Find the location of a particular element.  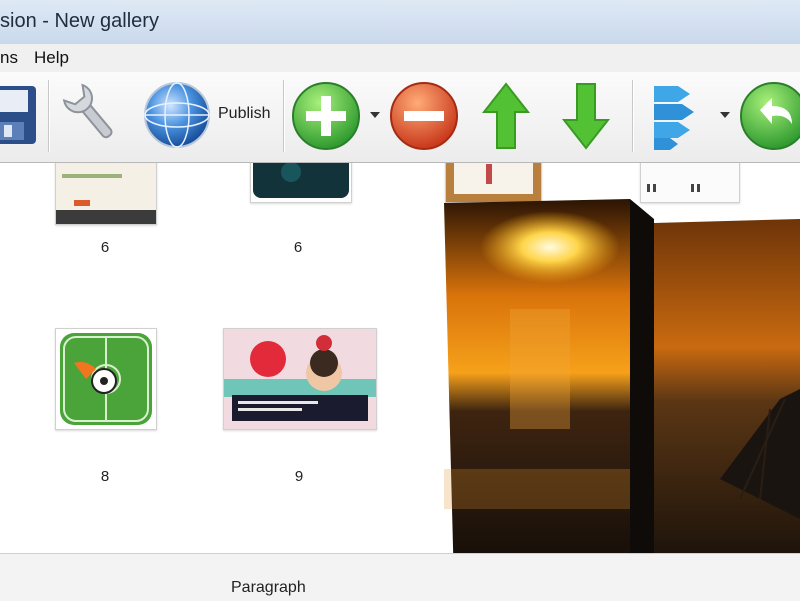

settings-button is located at coordinates (92, 117).